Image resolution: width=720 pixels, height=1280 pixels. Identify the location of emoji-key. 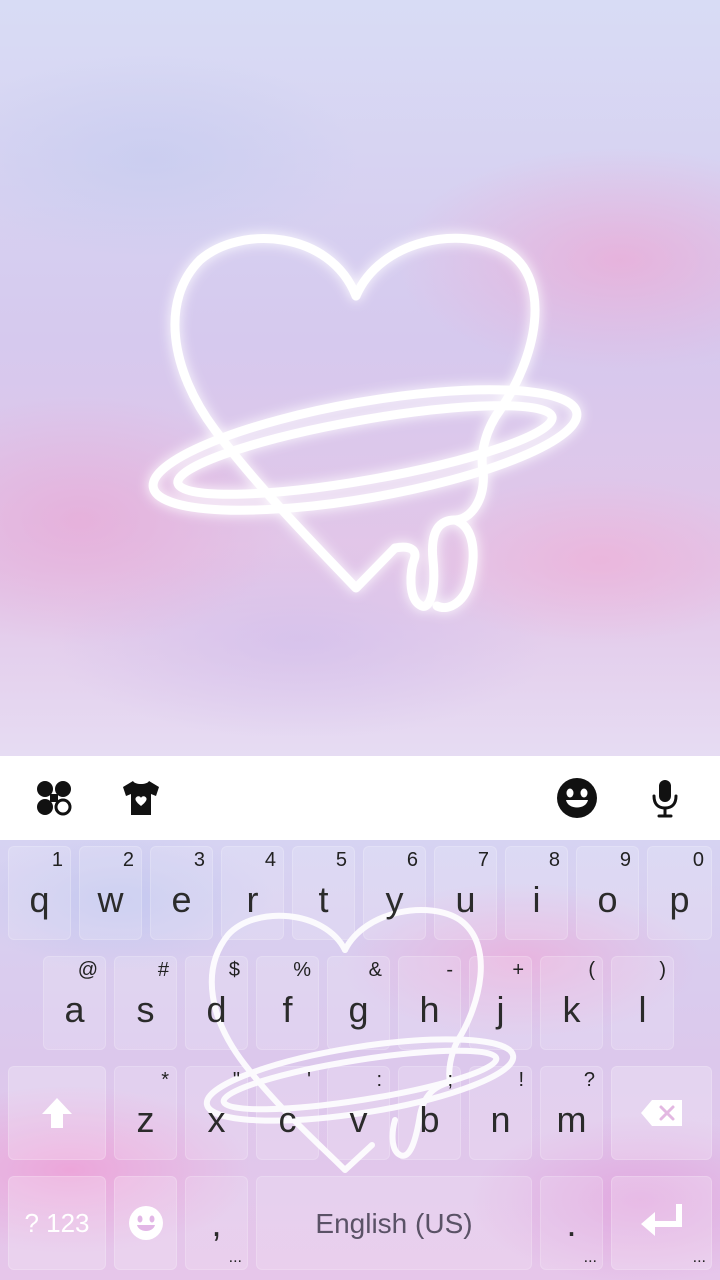
(145, 1223).